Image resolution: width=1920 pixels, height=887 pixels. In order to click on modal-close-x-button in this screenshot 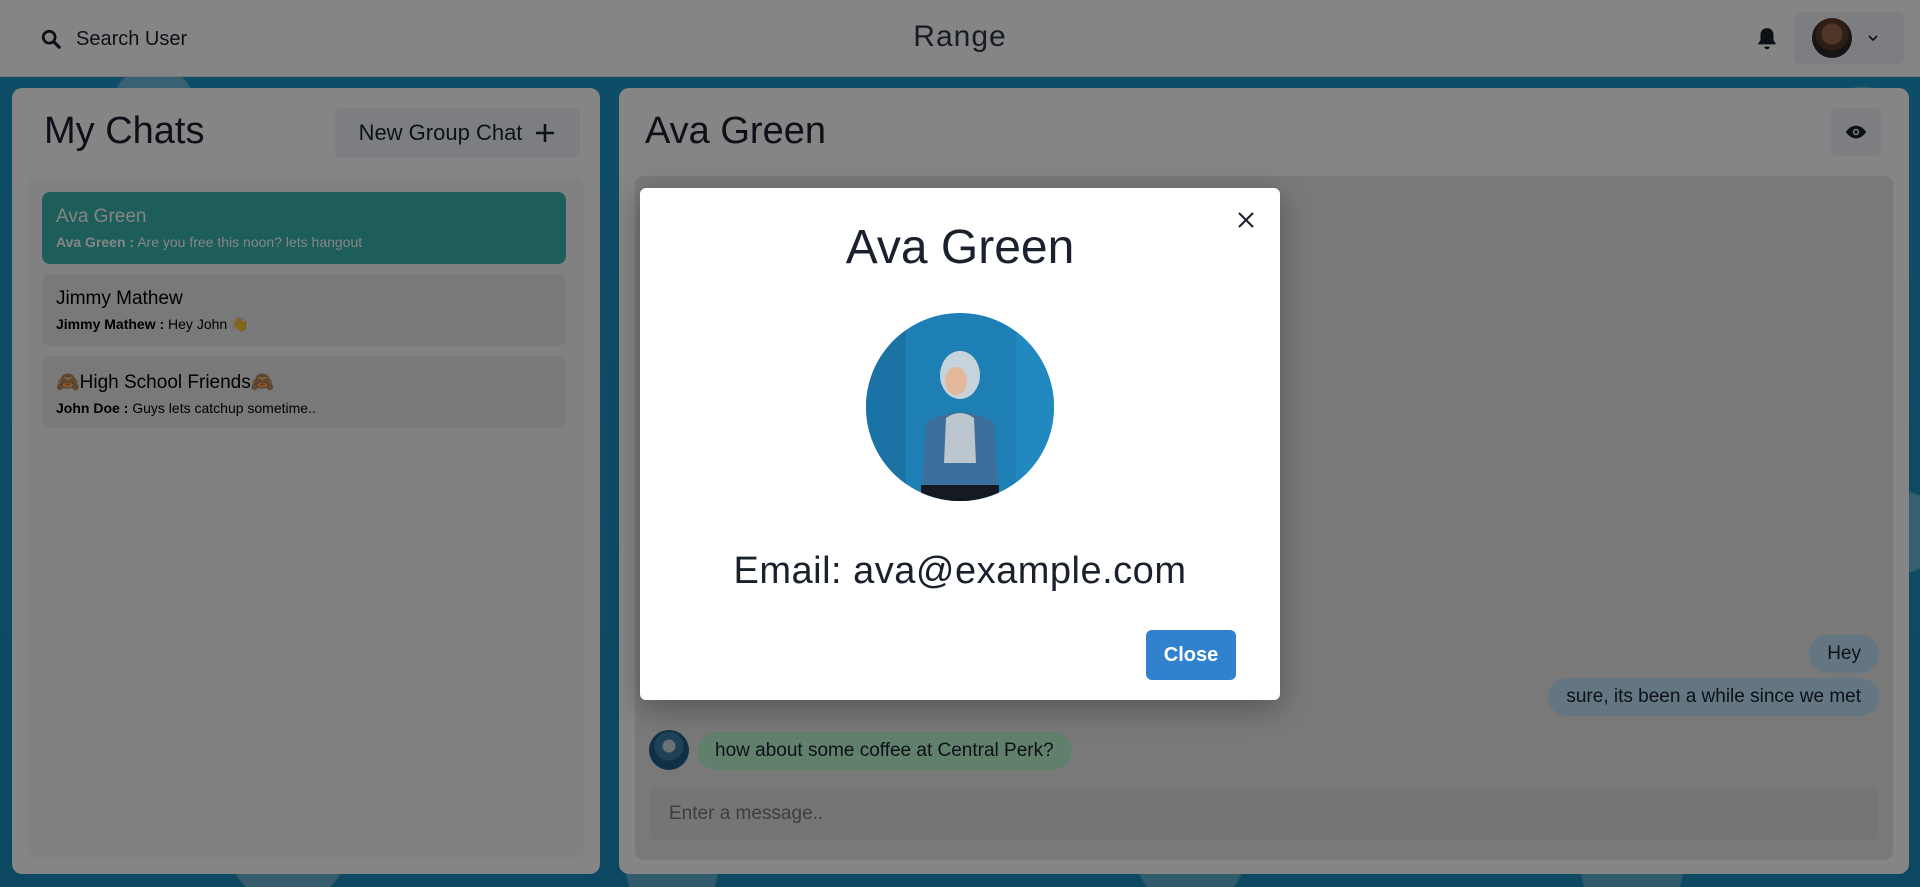, I will do `click(1246, 220)`.